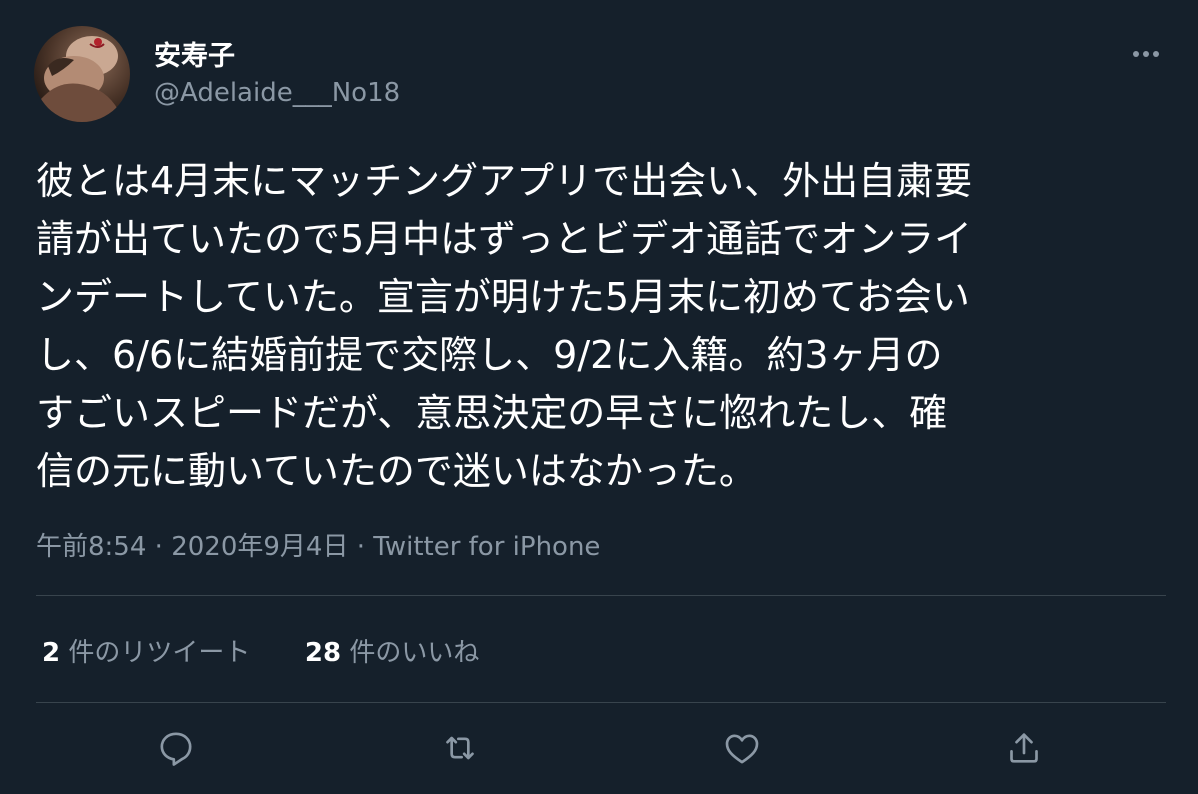 The image size is (1198, 794). I want to click on tweet-date: 2020年9月4日, so click(259, 547).